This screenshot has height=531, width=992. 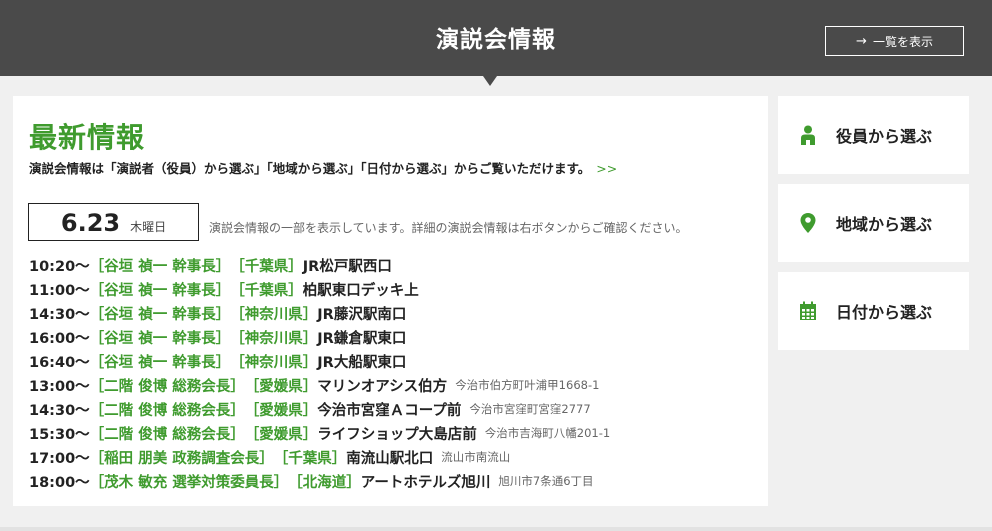 What do you see at coordinates (59, 290) in the screenshot?
I see `event-time: 11:00〜` at bounding box center [59, 290].